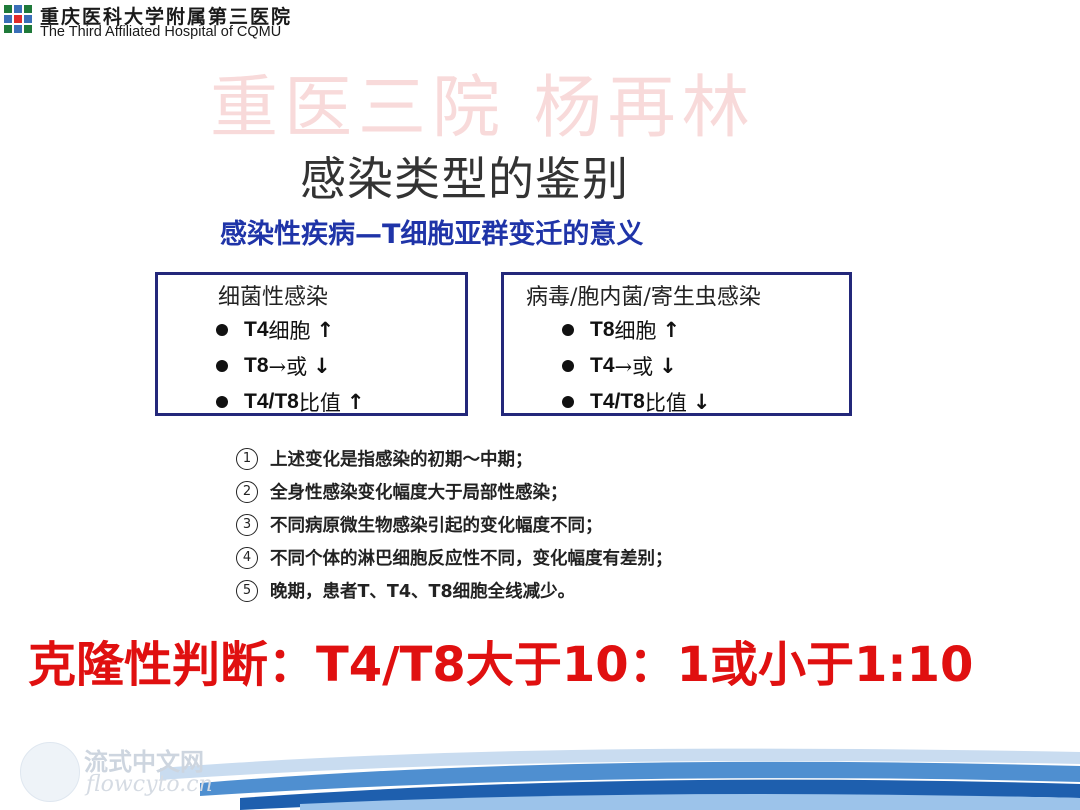 The image size is (1080, 810). I want to click on note-item: 5 晚期，患者T、T4、T8细胞全线减少。, so click(454, 590).